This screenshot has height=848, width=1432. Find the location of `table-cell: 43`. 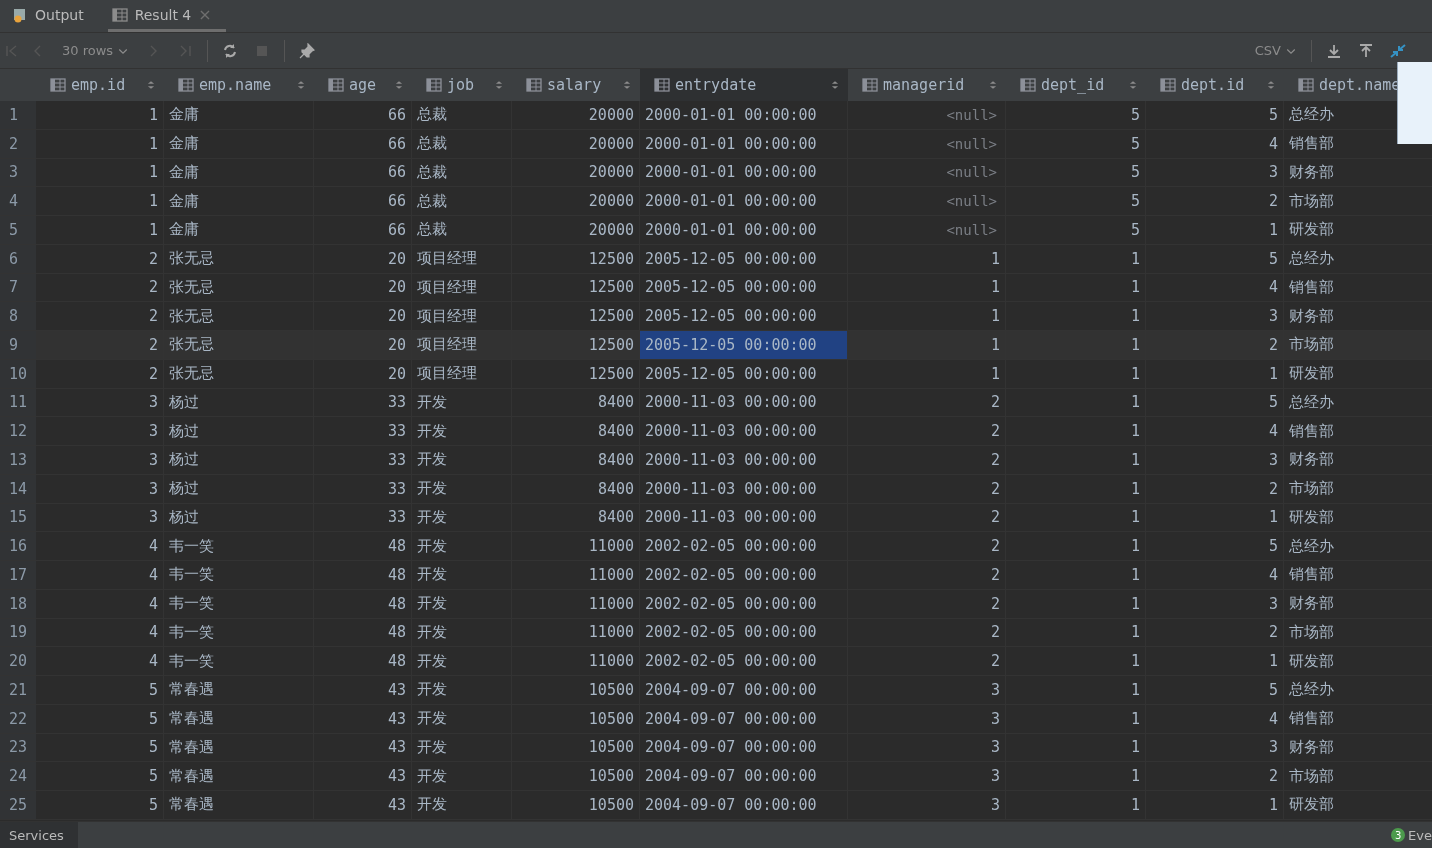

table-cell: 43 is located at coordinates (363, 805).